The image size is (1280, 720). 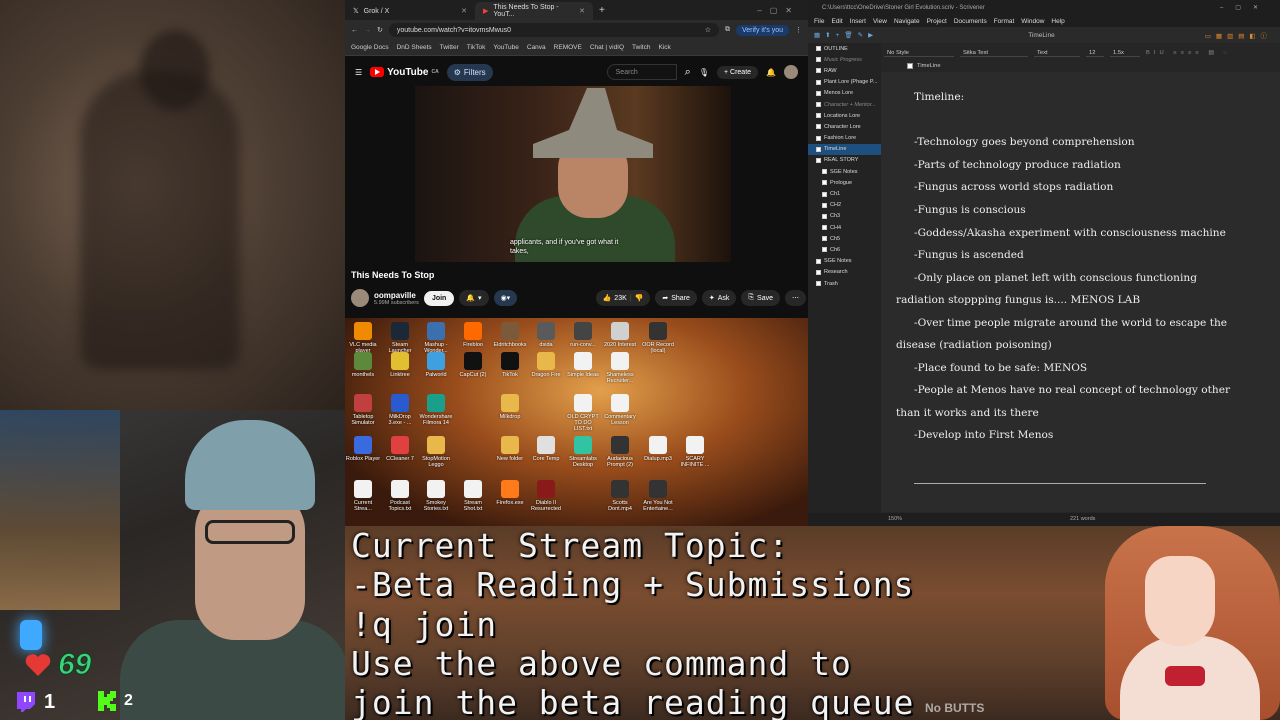 What do you see at coordinates (620, 335) in the screenshot?
I see `desktop-icon: 2020 Interest` at bounding box center [620, 335].